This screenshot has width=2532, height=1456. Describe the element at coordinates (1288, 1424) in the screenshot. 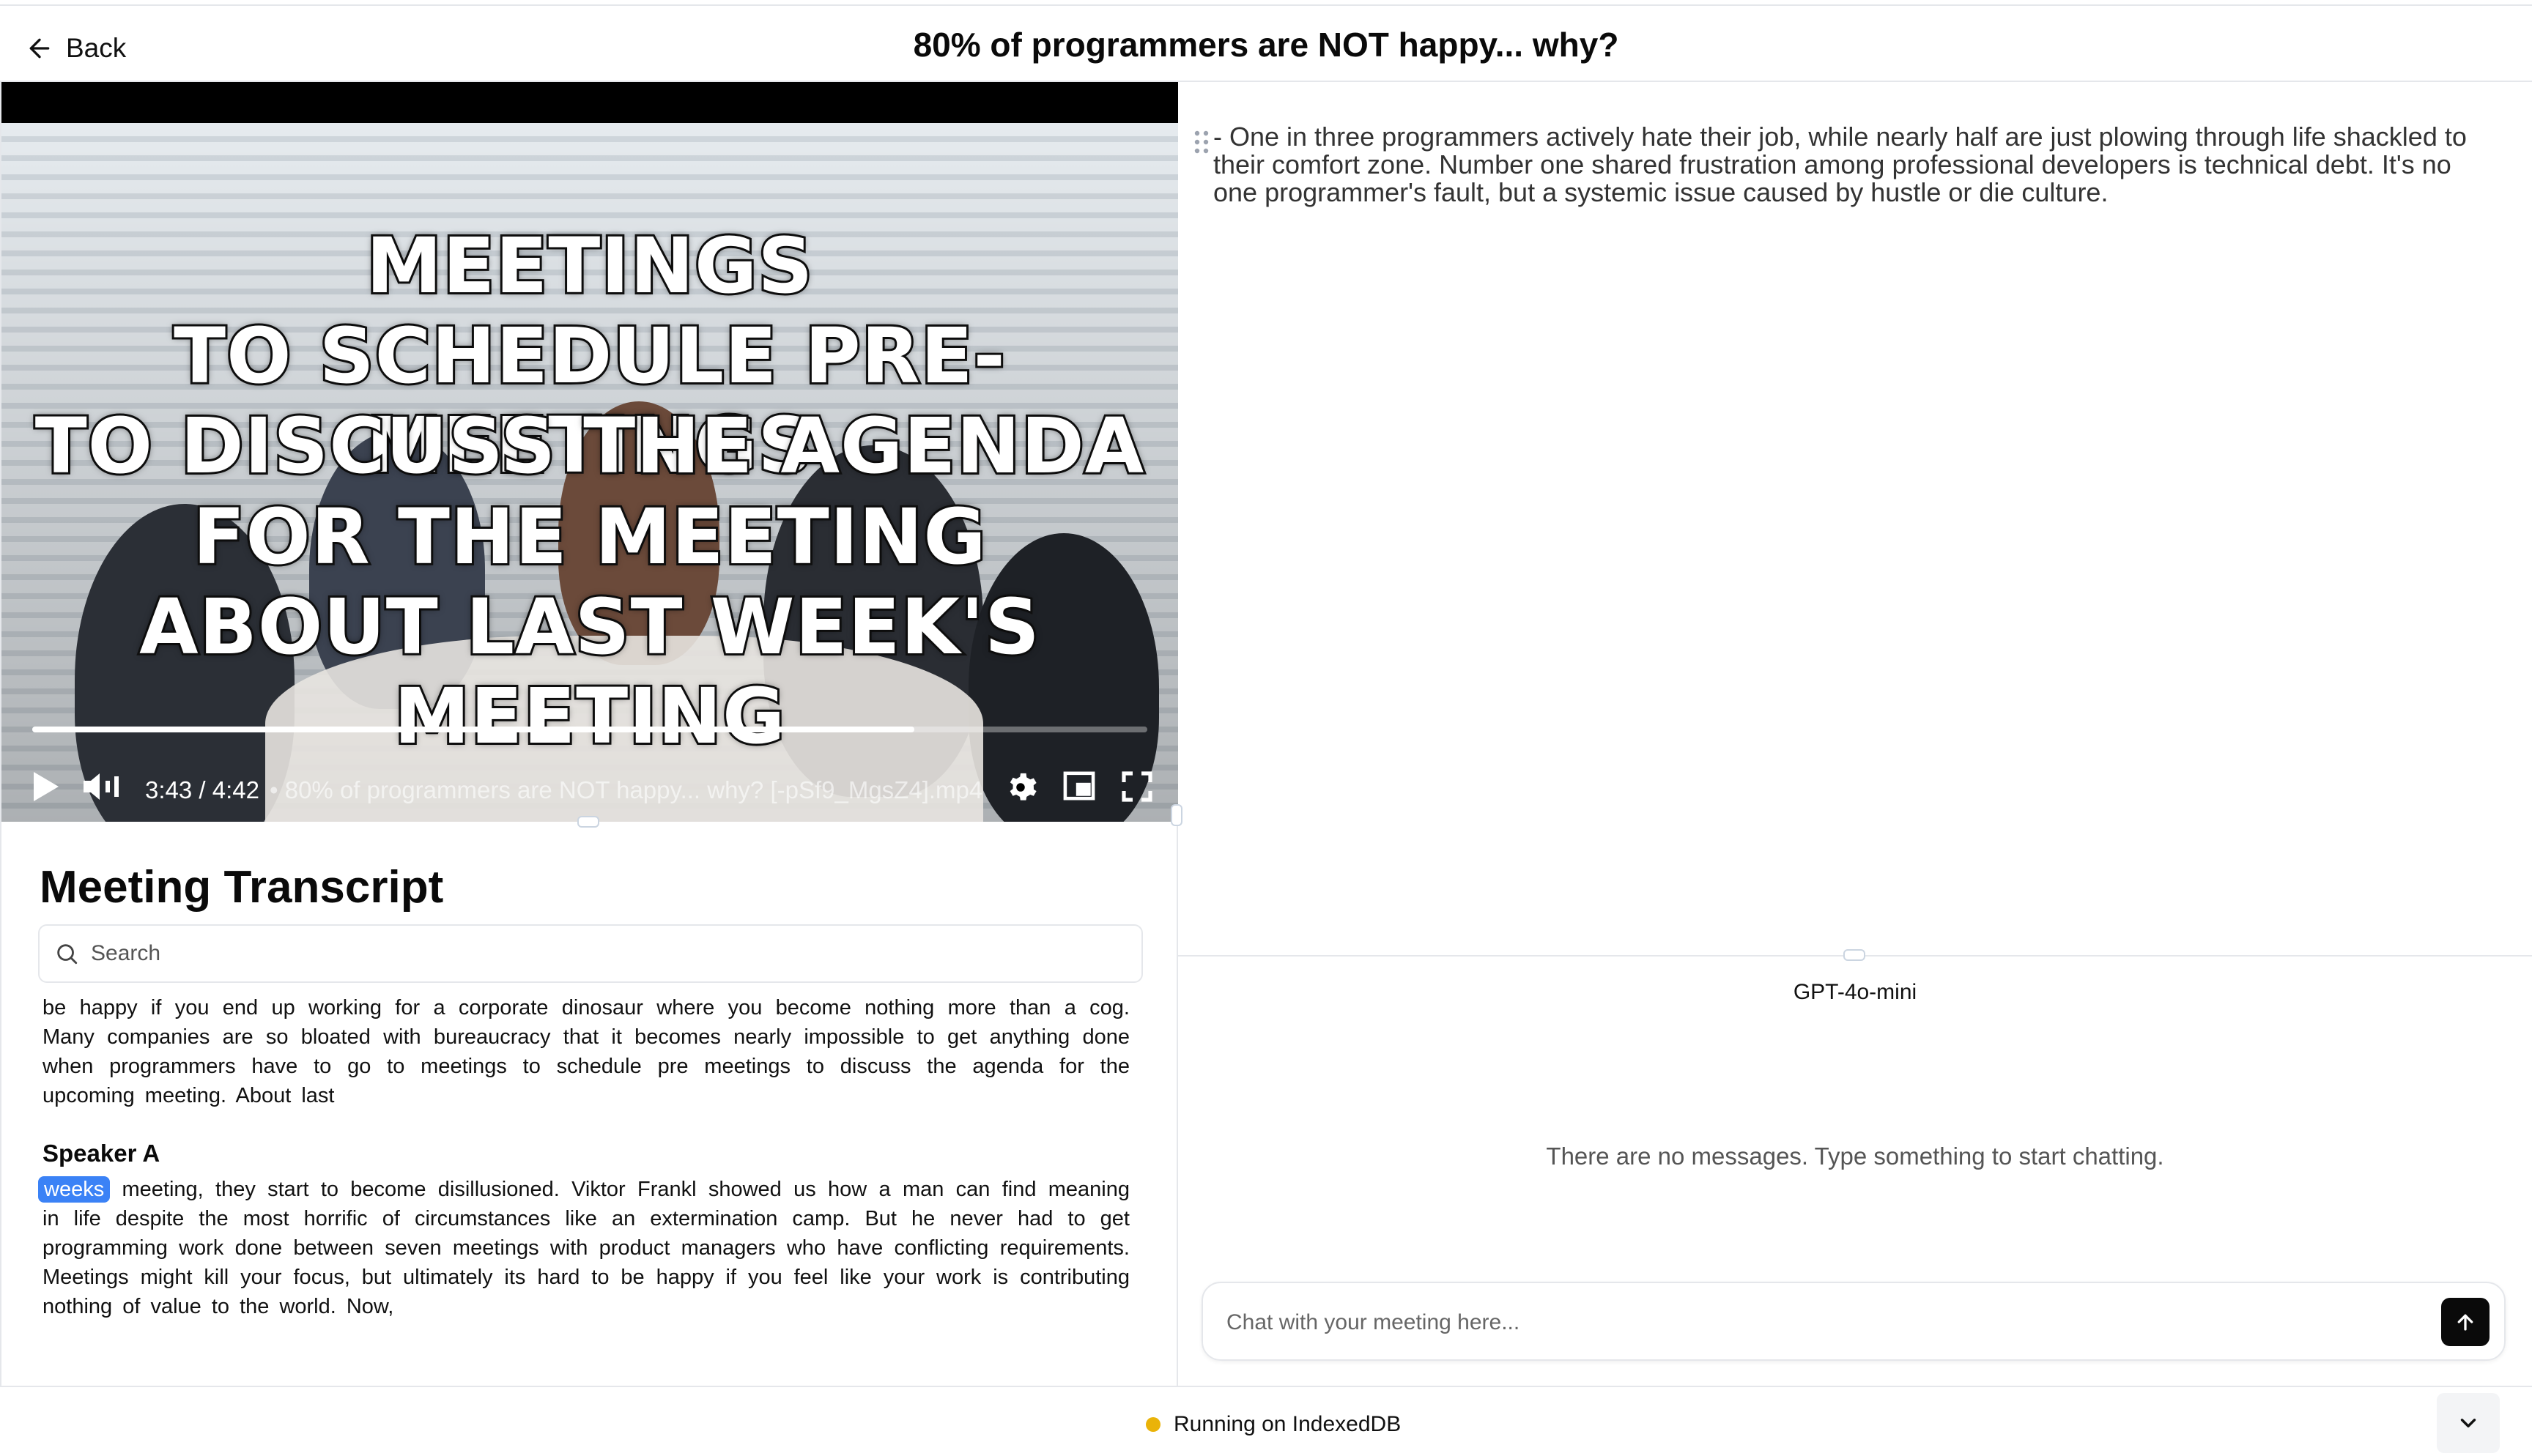

I see `status-text: Running on IndexedDB` at that location.